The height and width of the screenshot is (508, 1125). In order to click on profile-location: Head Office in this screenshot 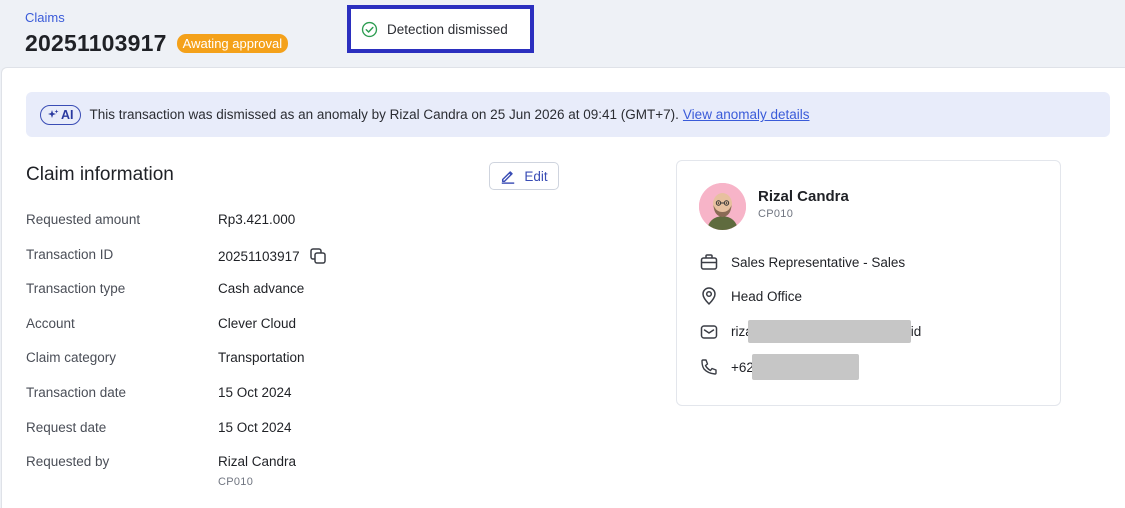, I will do `click(750, 296)`.